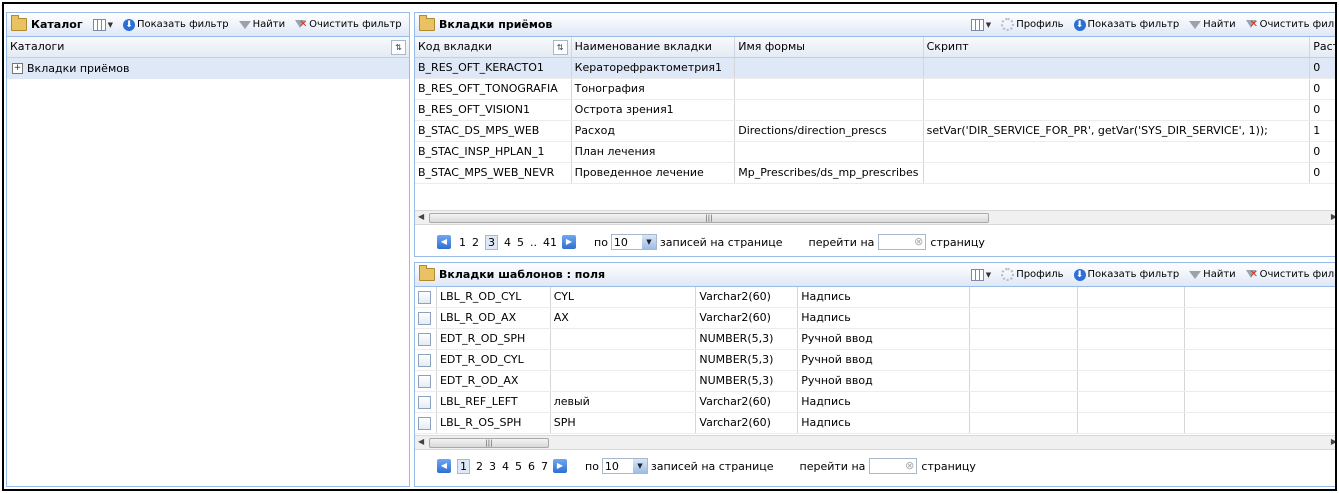 This screenshot has height=493, width=1339. I want to click on fields-title: Вкладки шаблонов : поля, so click(512, 273).